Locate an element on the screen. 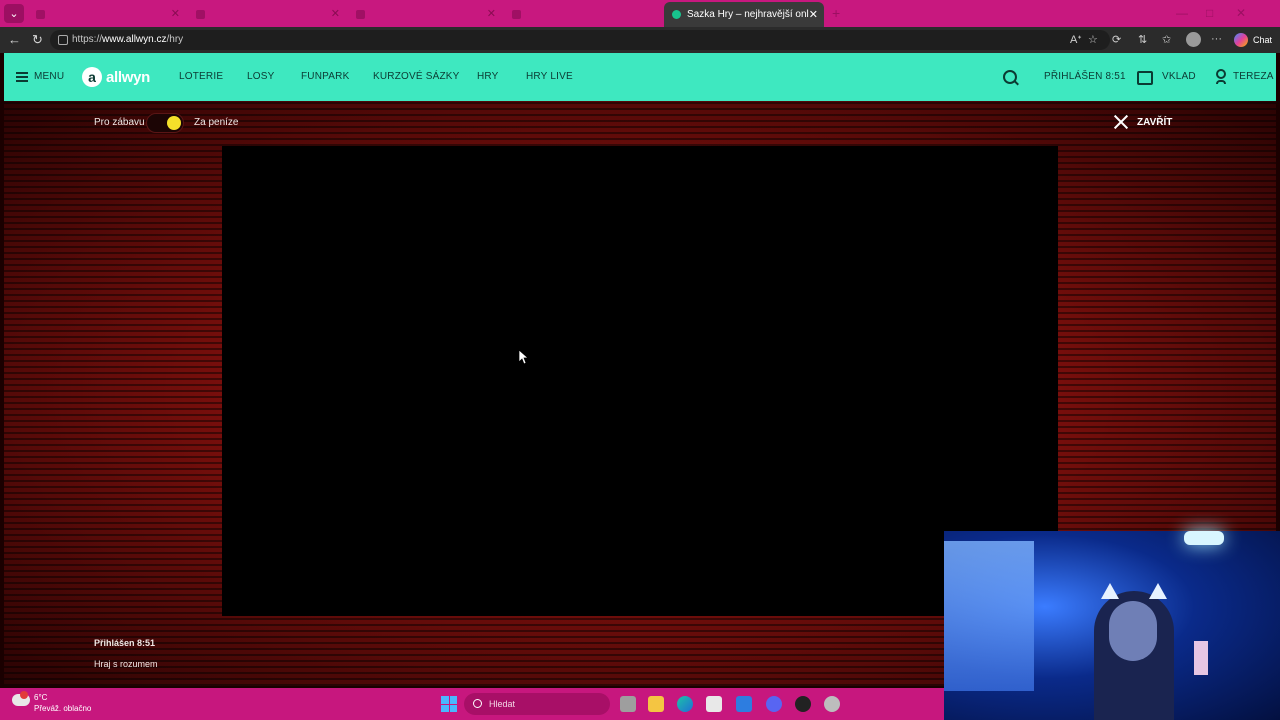  webcam-overlay is located at coordinates (1112, 625).